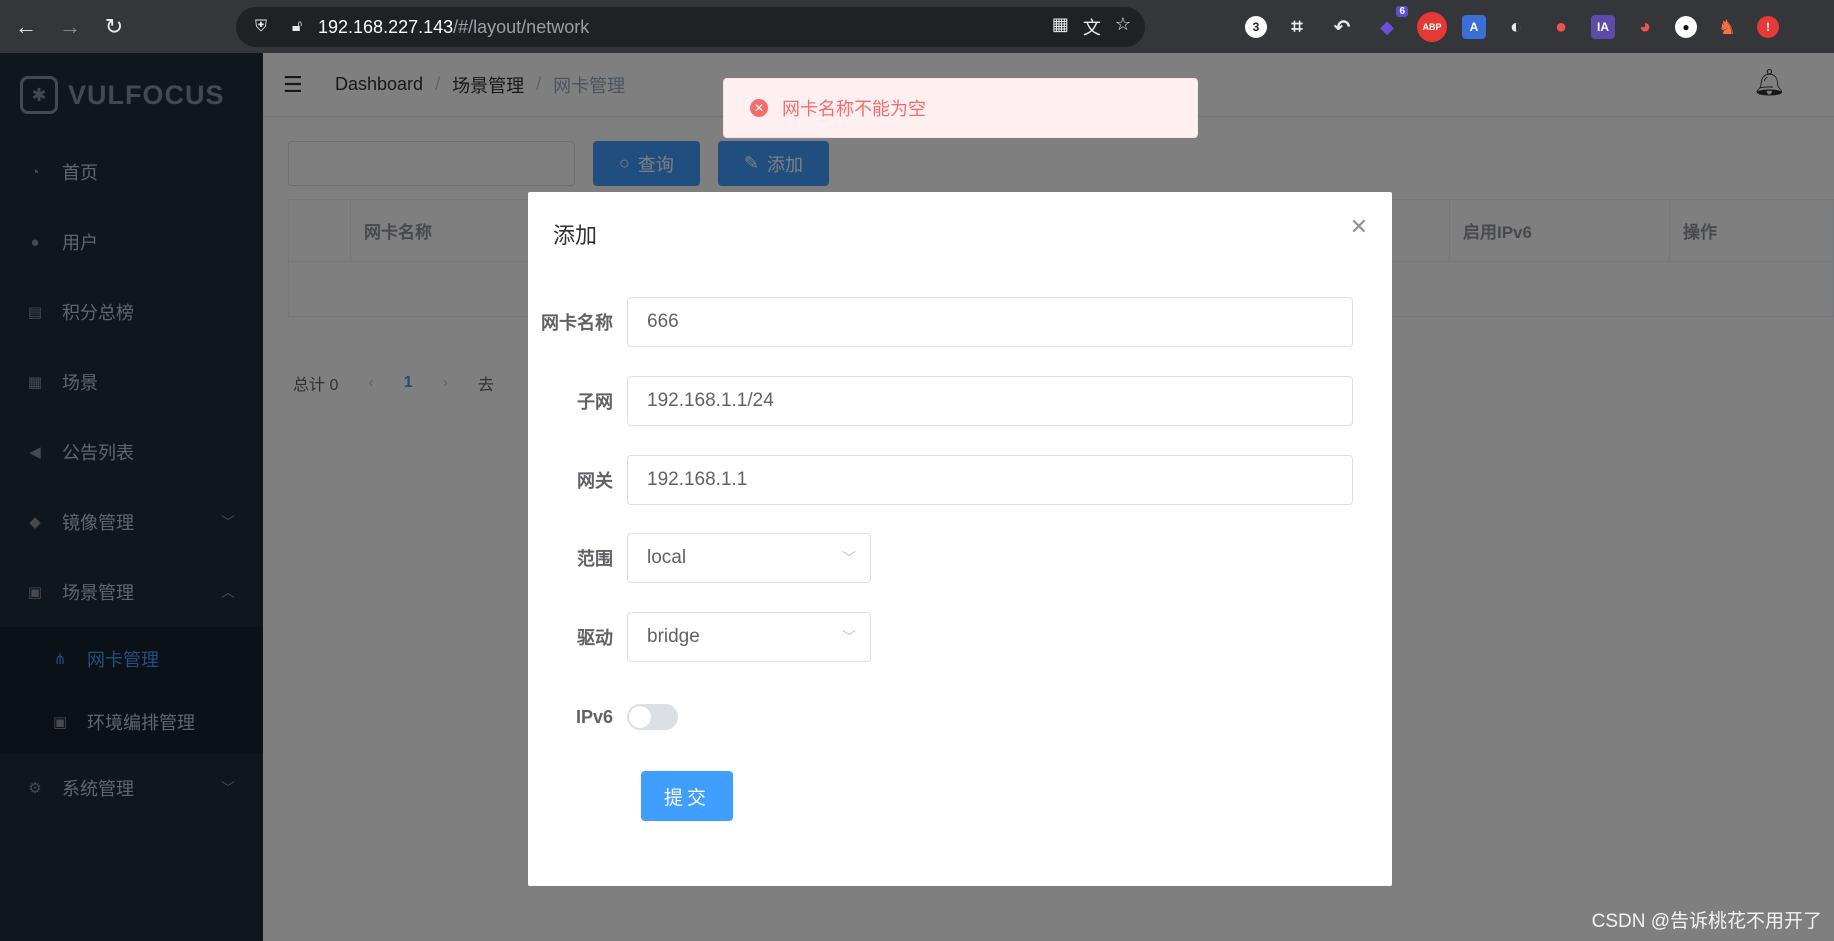  What do you see at coordinates (1561, 27) in the screenshot?
I see `screenshot-icon: ●` at bounding box center [1561, 27].